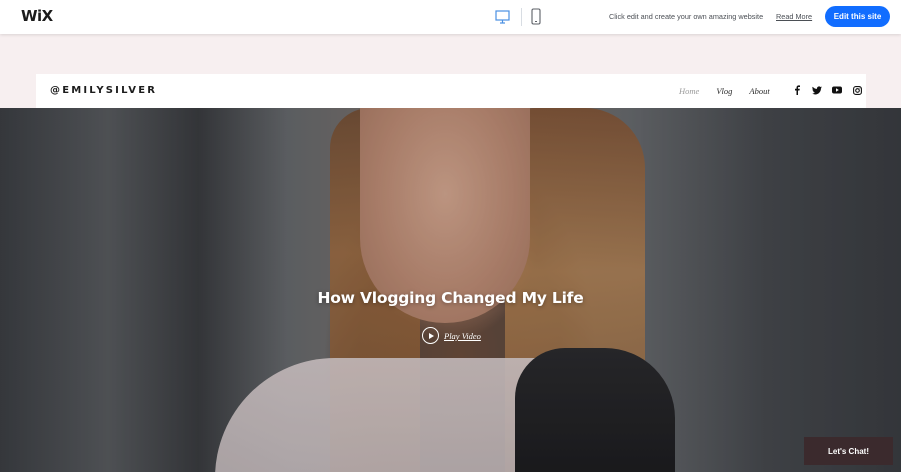  I want to click on device-divider, so click(521, 17).